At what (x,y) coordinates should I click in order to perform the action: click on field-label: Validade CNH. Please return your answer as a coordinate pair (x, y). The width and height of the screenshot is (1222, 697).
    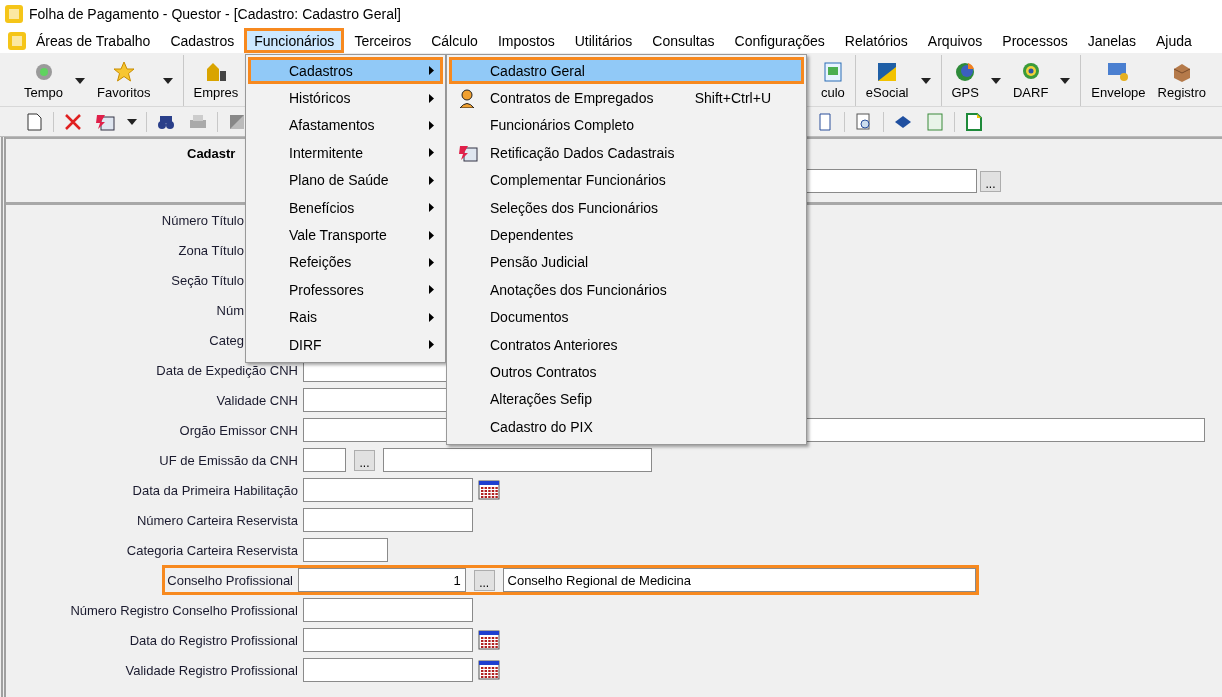
    Looking at the image, I should click on (256, 400).